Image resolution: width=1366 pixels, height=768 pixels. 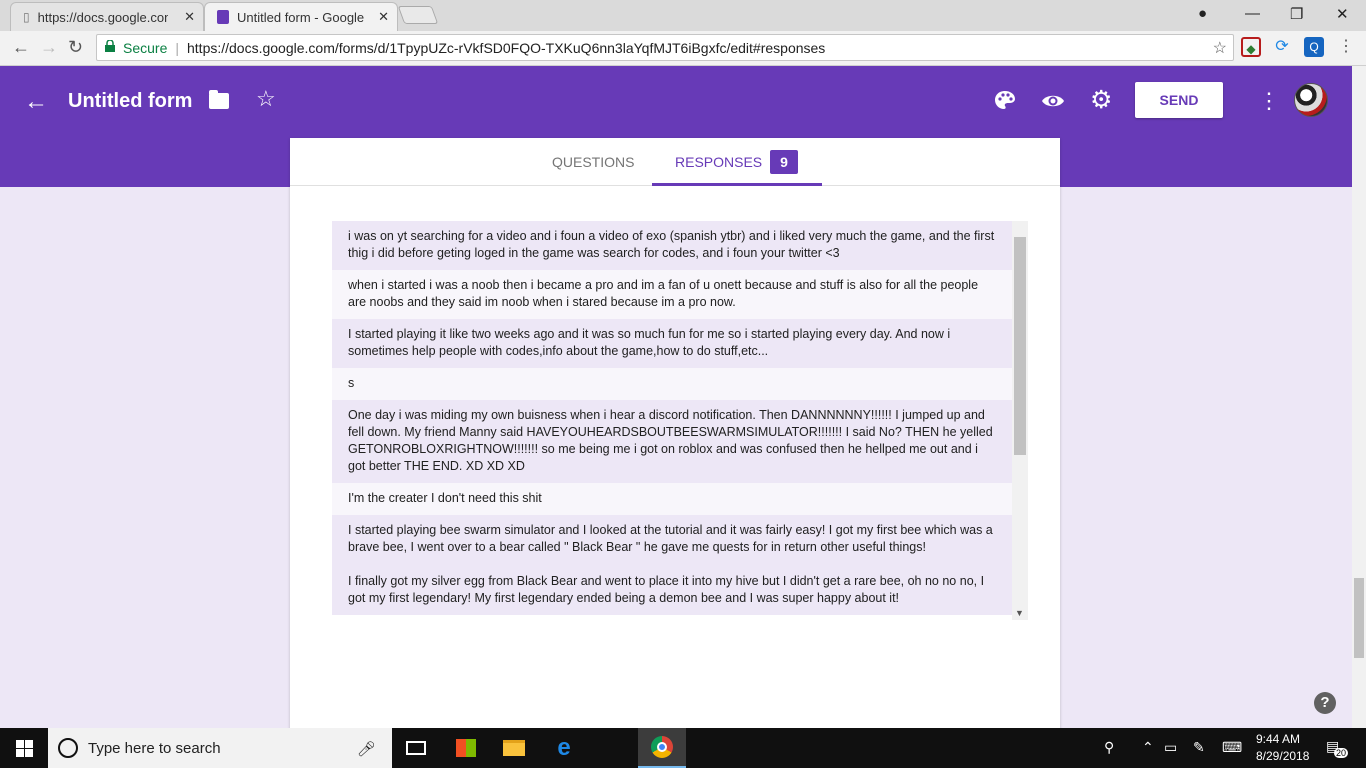 I want to click on responses-count-badge: 9, so click(x=784, y=162).